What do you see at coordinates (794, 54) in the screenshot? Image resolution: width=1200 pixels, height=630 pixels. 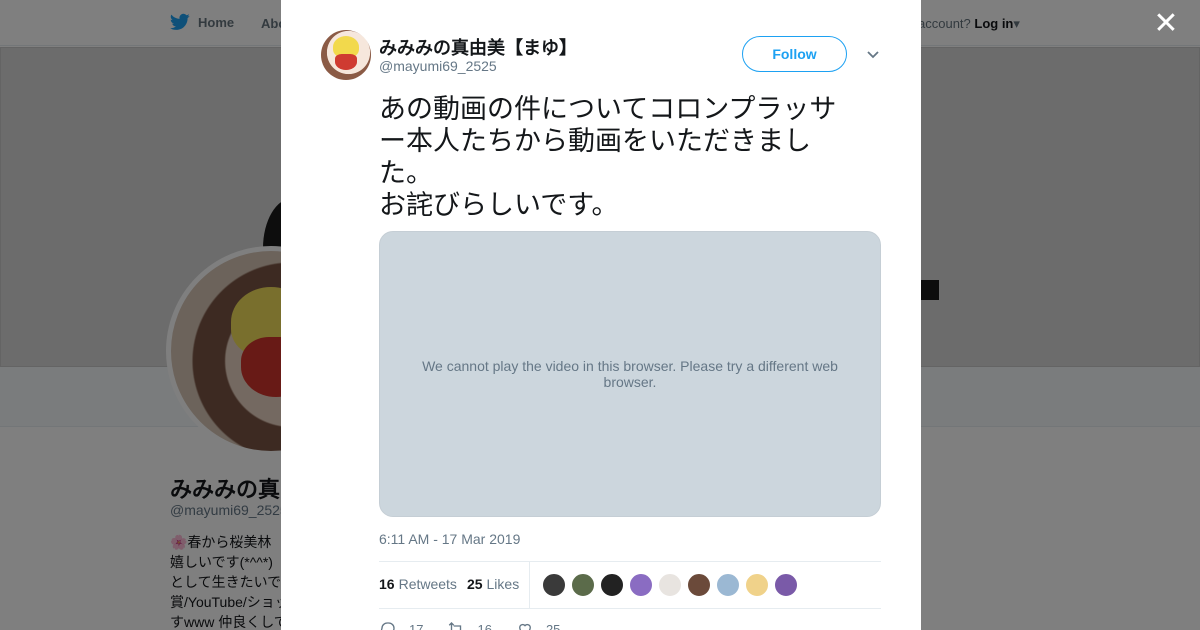 I see `follow-button: Follow` at bounding box center [794, 54].